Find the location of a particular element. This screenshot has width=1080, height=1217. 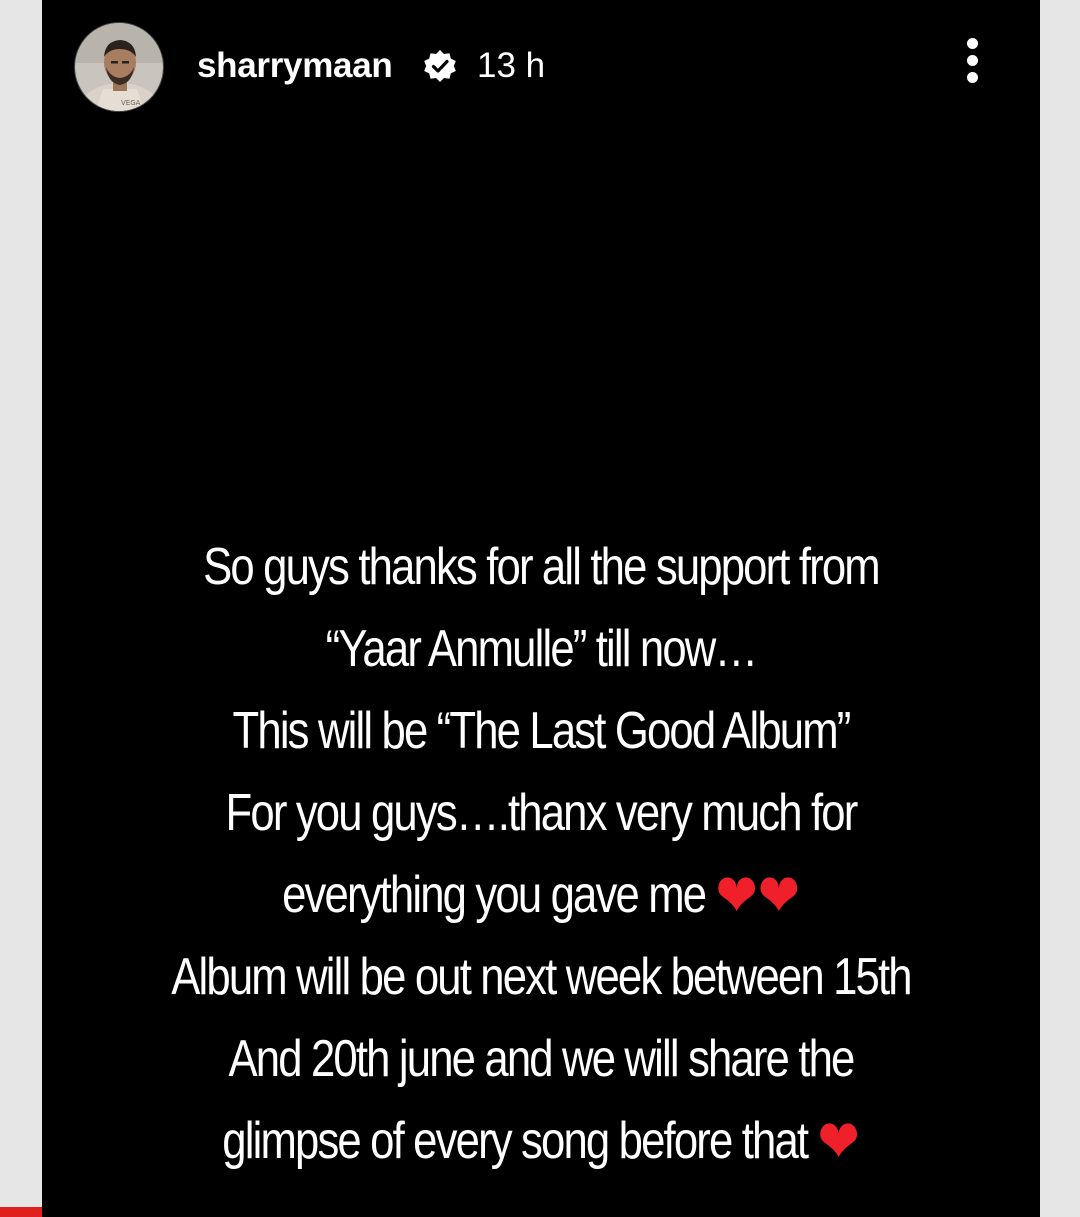

caption-line-text: glimpse of every song before that is located at coordinates (515, 1141).